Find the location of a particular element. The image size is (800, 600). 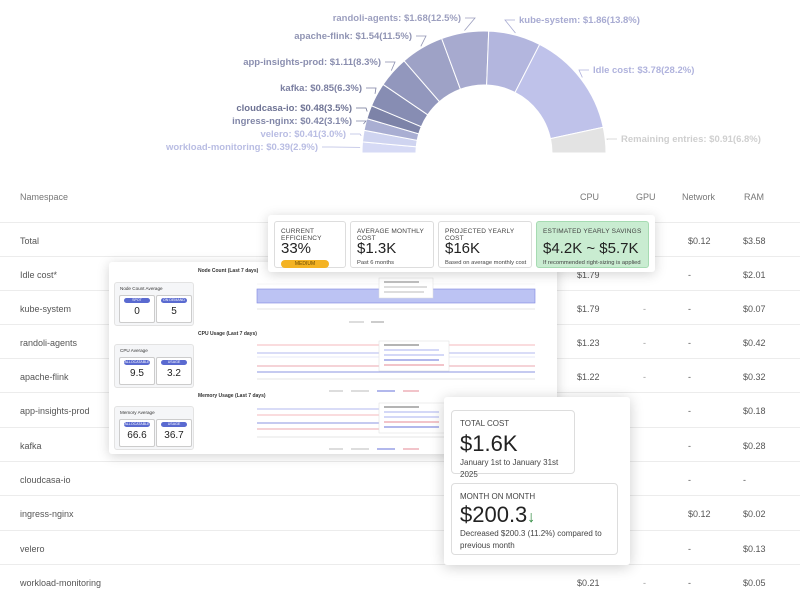

cpu-allocatable-pill: ALLOCATABLE 9.5 is located at coordinates (137, 371).